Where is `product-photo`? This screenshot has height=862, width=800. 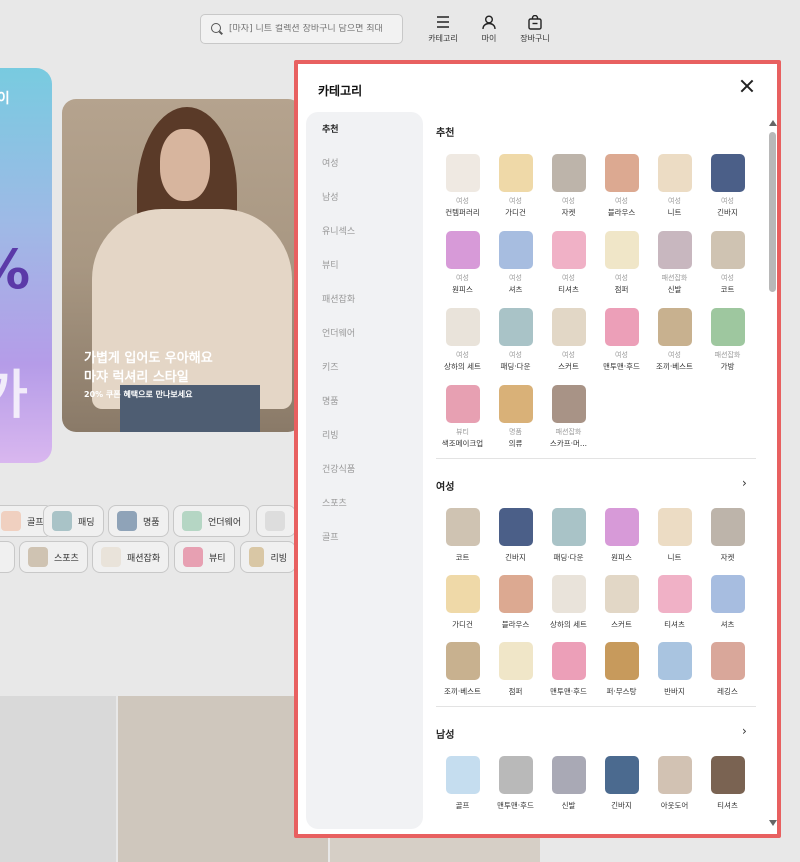
product-photo is located at coordinates (58, 779).